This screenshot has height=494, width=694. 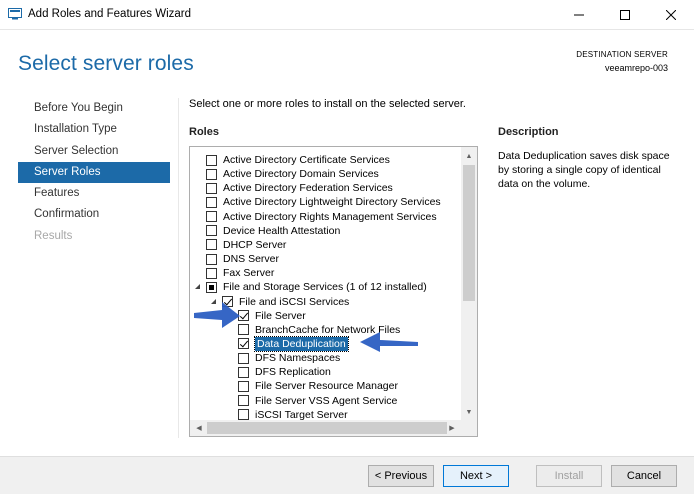 I want to click on previous-button: < Previous, so click(x=401, y=476).